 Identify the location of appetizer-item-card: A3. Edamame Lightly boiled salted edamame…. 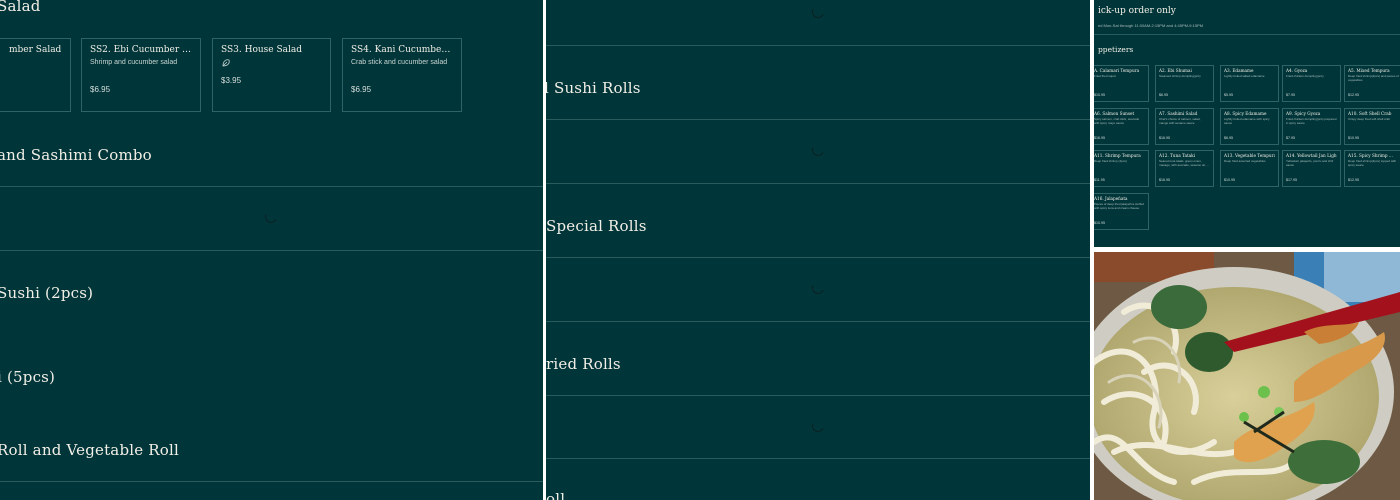
(1249, 83).